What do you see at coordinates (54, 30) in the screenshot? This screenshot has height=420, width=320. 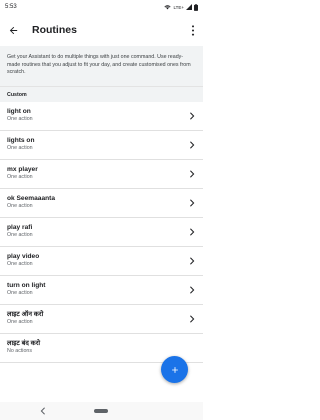 I see `page-title: Routines` at bounding box center [54, 30].